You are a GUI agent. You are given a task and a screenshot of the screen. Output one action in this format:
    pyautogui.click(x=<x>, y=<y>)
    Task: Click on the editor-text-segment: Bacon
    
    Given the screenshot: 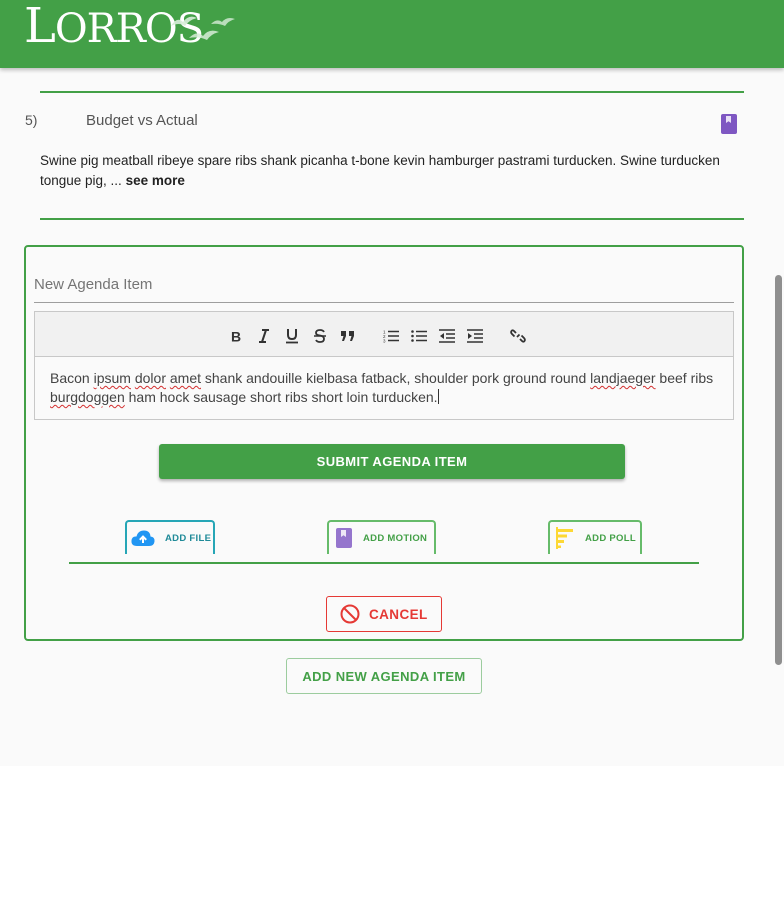 What is the action you would take?
    pyautogui.click(x=72, y=378)
    